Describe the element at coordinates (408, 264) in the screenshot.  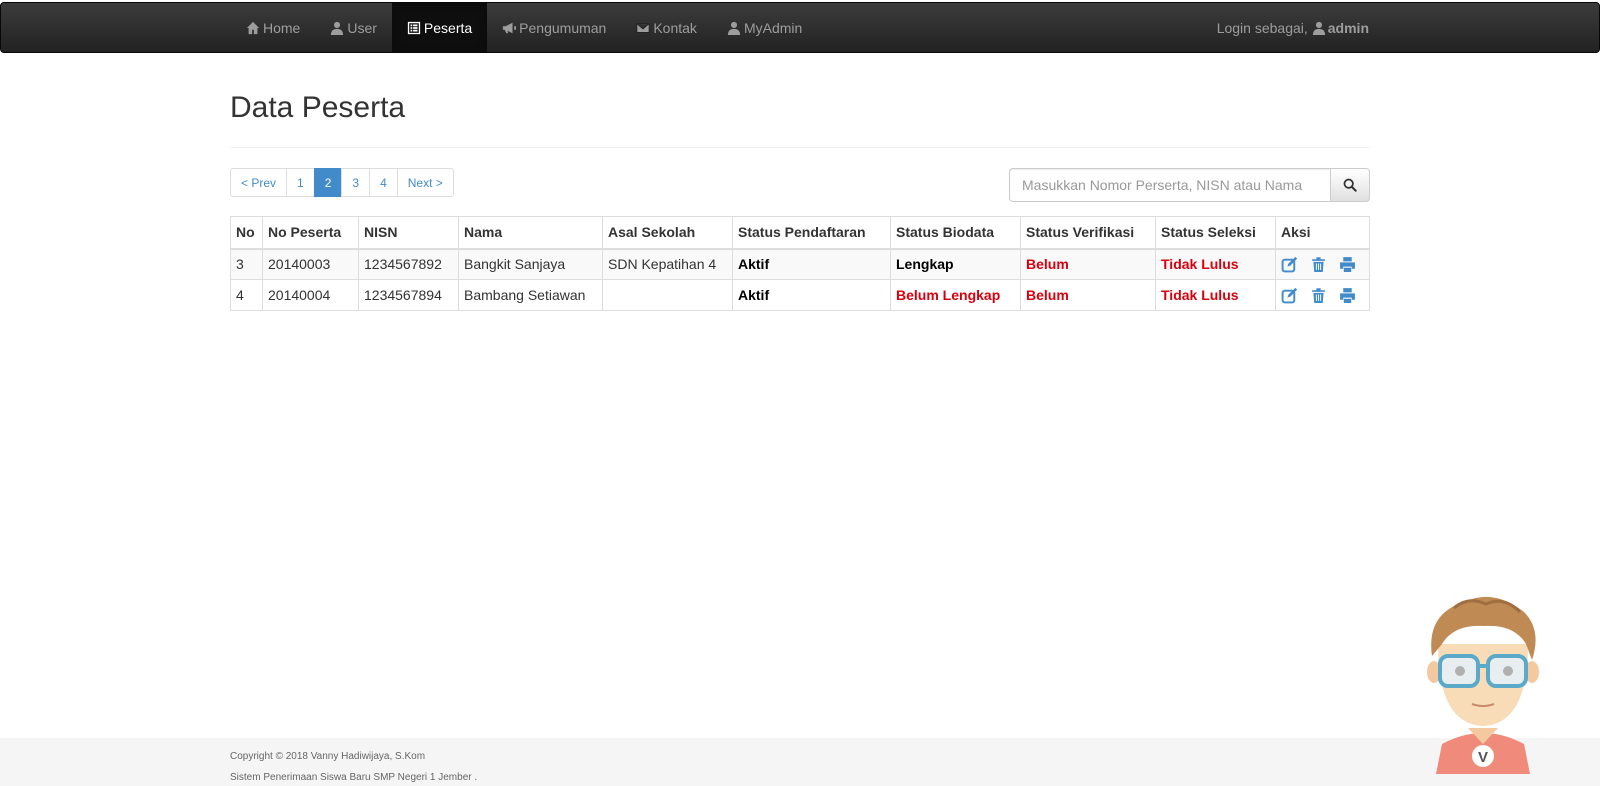
I see `cell-nisn: 1234567892` at that location.